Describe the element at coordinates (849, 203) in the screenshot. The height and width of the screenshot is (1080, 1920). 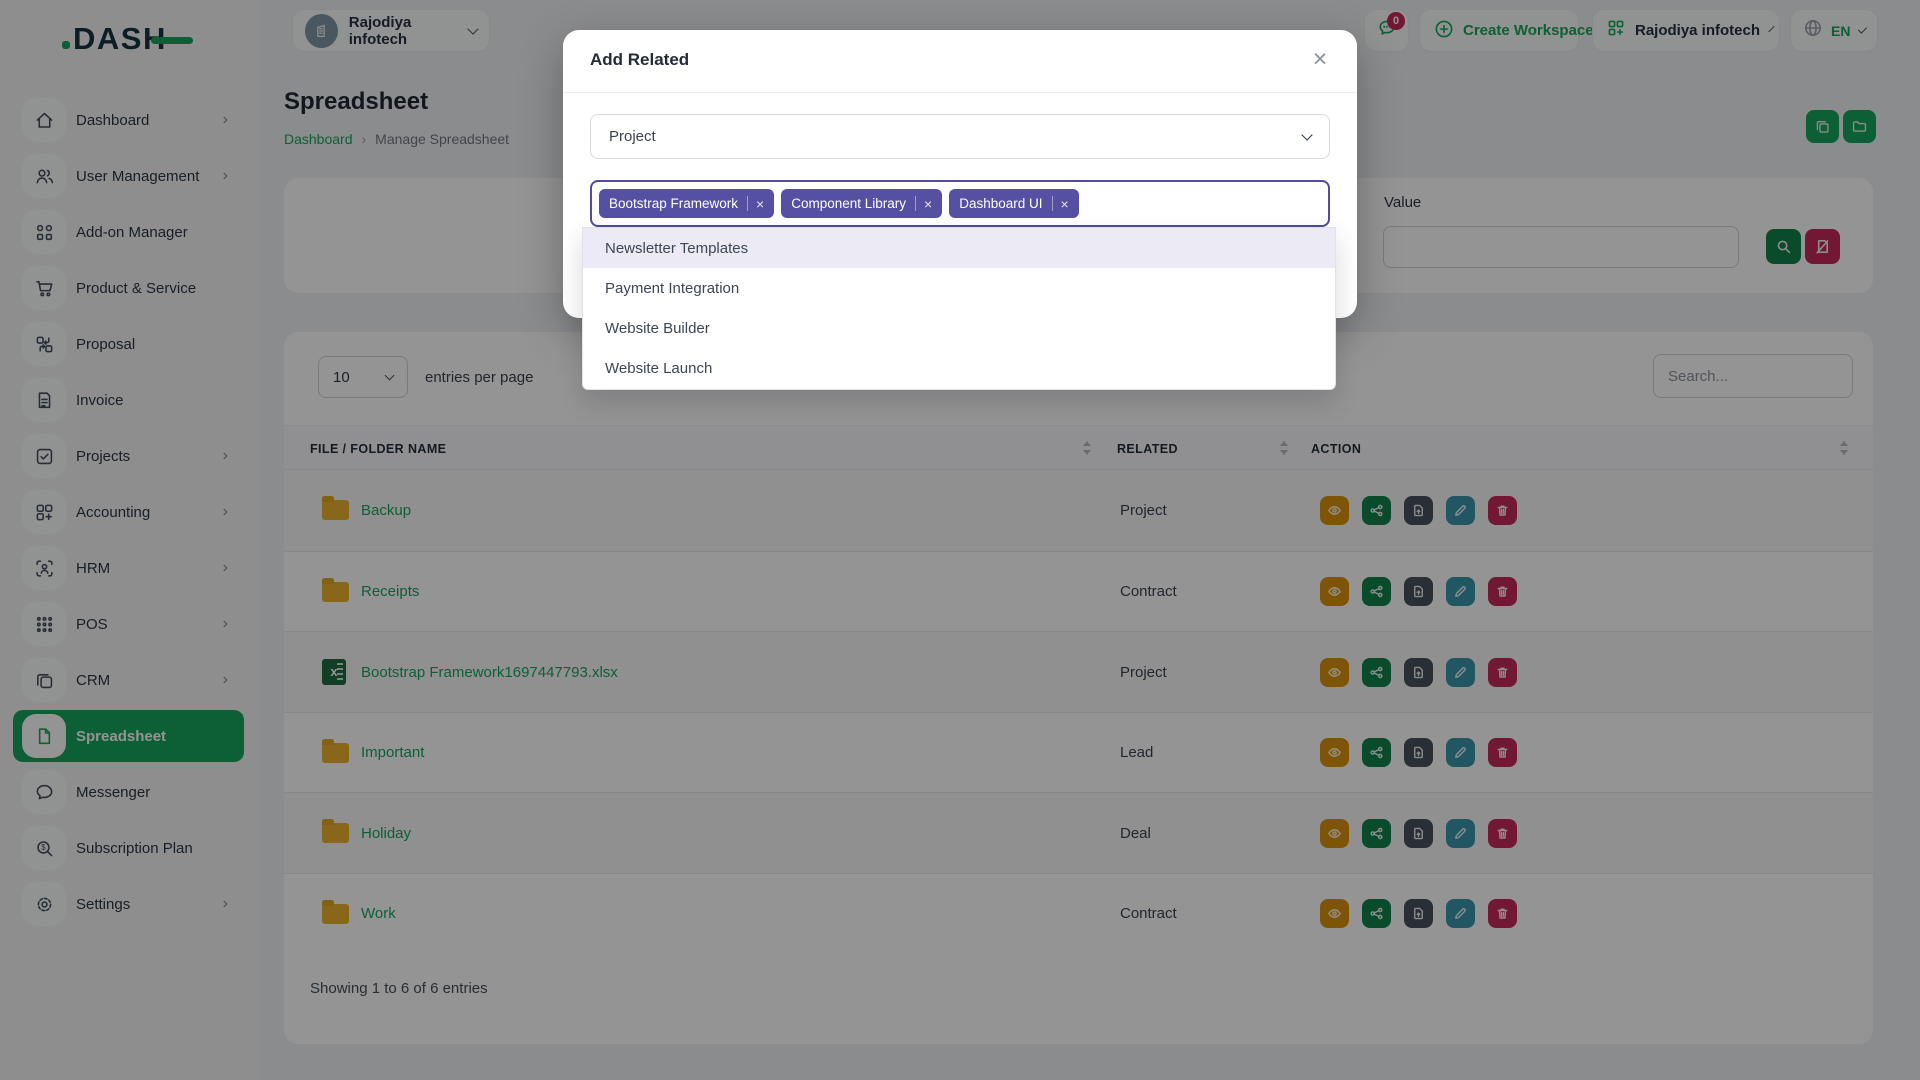
I see `related-tag-label: Component Library` at that location.